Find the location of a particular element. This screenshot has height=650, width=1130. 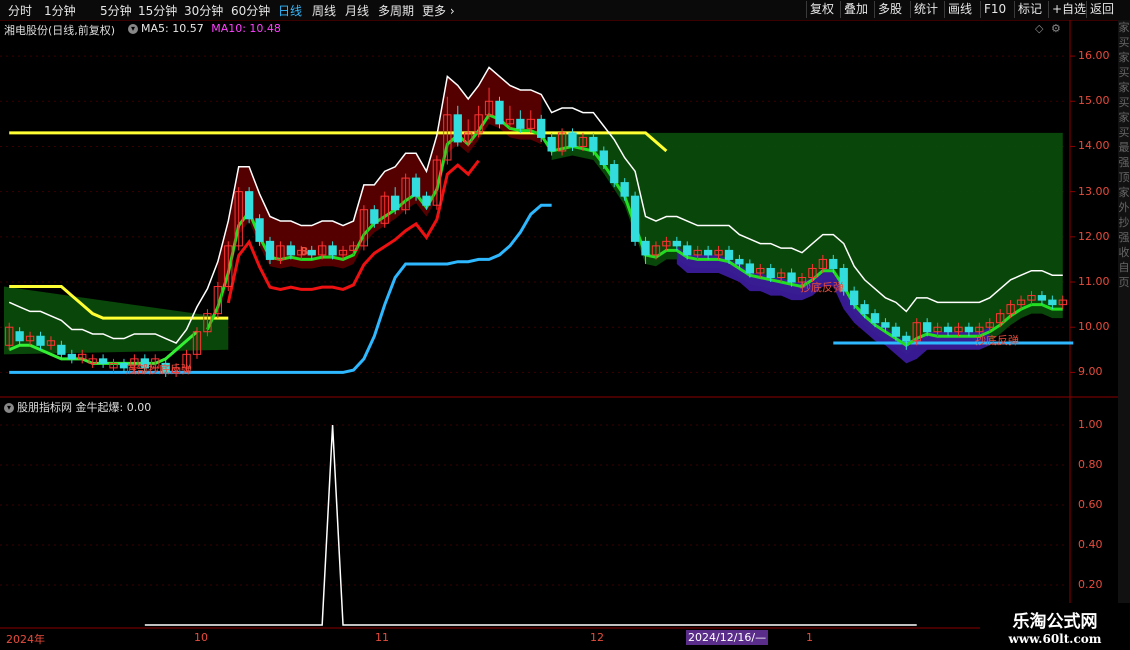

price-tick-label: 10.00 is located at coordinates (1094, 327).